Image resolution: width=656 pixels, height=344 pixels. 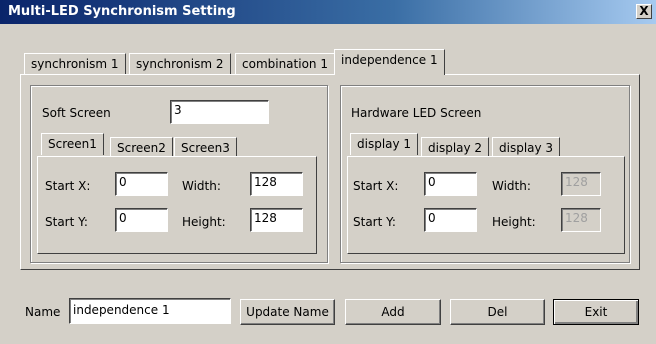 I want to click on soft-start-x-label: Start X:, so click(x=68, y=186).